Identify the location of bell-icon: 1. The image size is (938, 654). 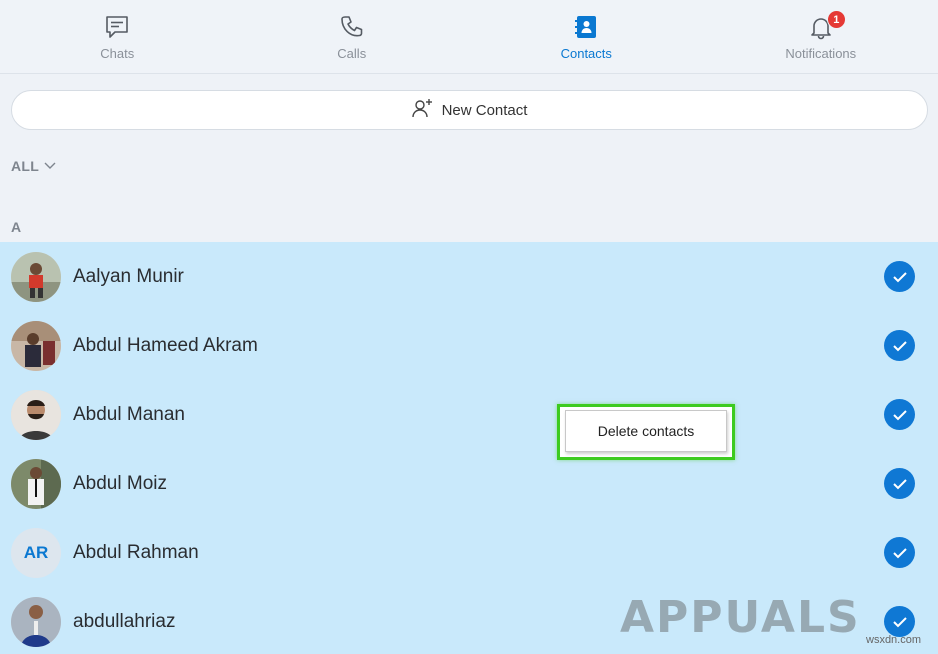
(827, 25).